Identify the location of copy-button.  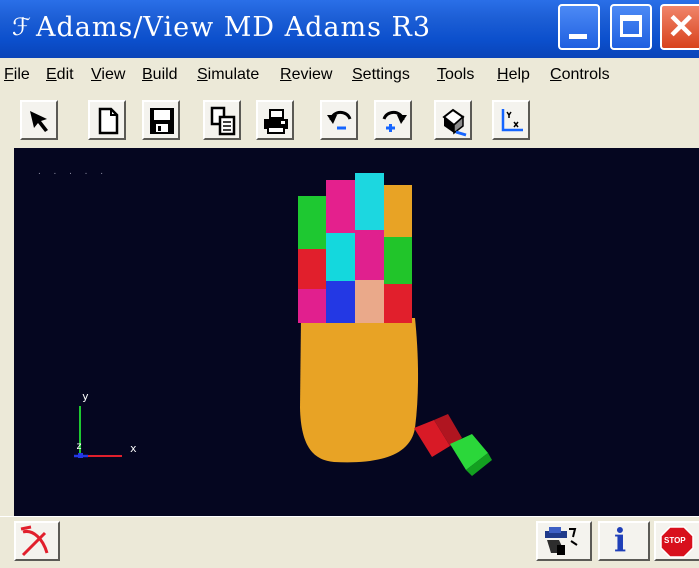
(222, 120).